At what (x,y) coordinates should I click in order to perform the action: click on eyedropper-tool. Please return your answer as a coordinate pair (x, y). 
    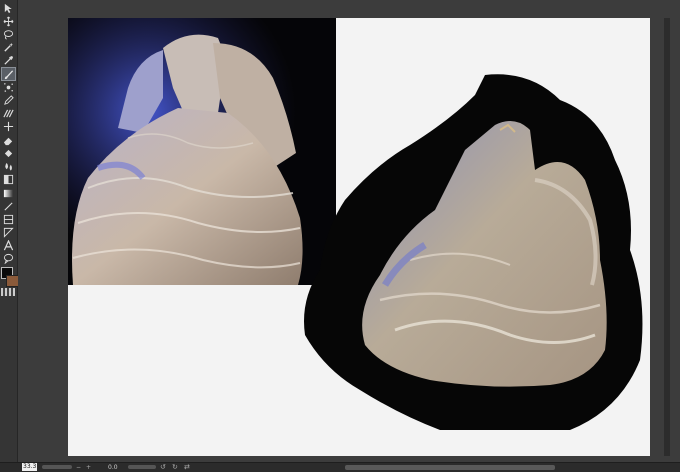
    Looking at the image, I should click on (8, 60).